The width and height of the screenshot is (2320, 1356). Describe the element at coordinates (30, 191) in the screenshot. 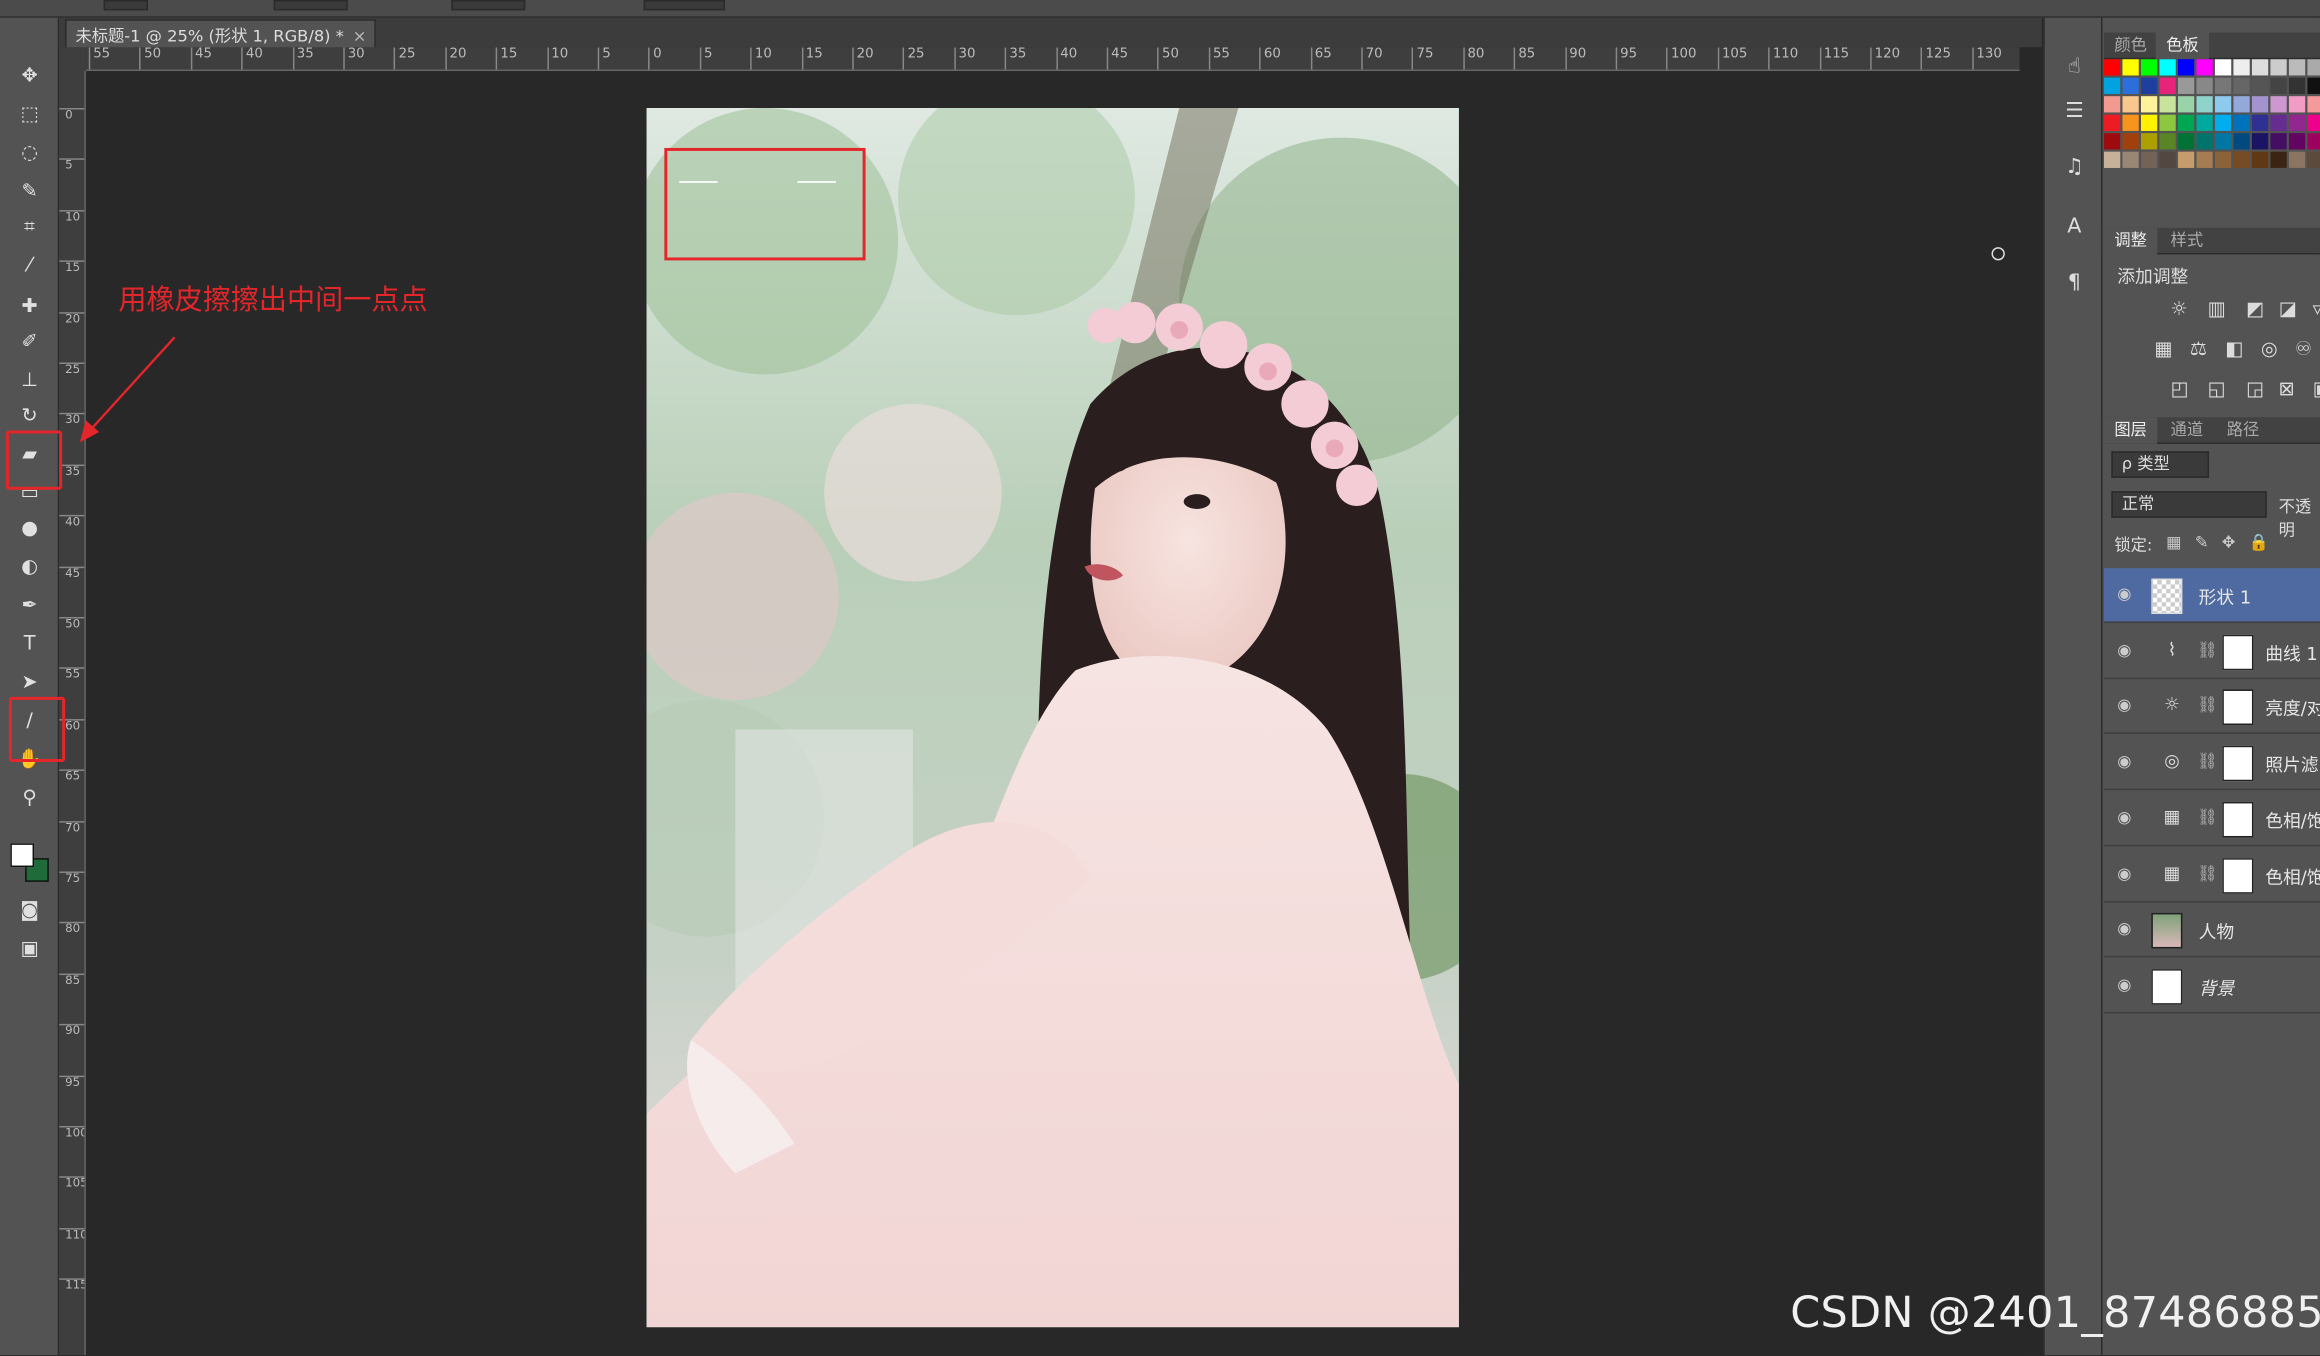

I see `quick-select-tool: ✎` at that location.